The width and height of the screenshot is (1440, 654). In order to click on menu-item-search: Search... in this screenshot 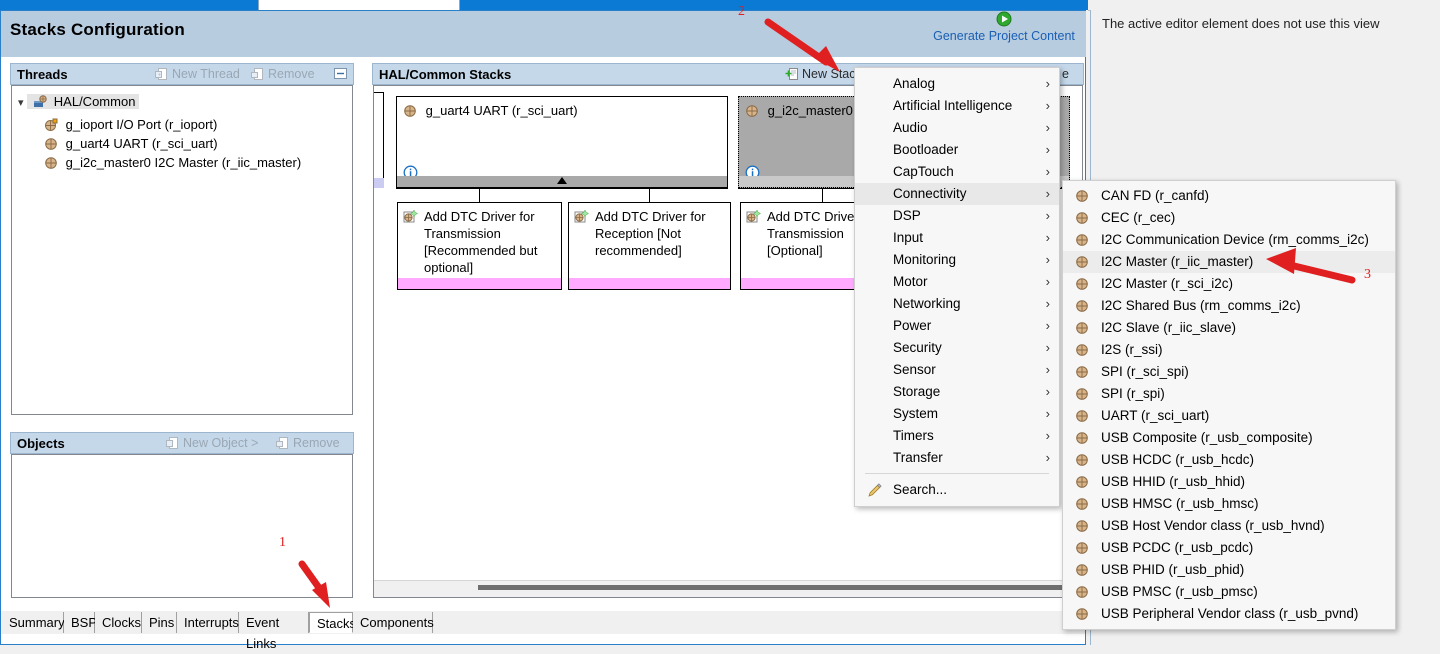, I will do `click(957, 490)`.